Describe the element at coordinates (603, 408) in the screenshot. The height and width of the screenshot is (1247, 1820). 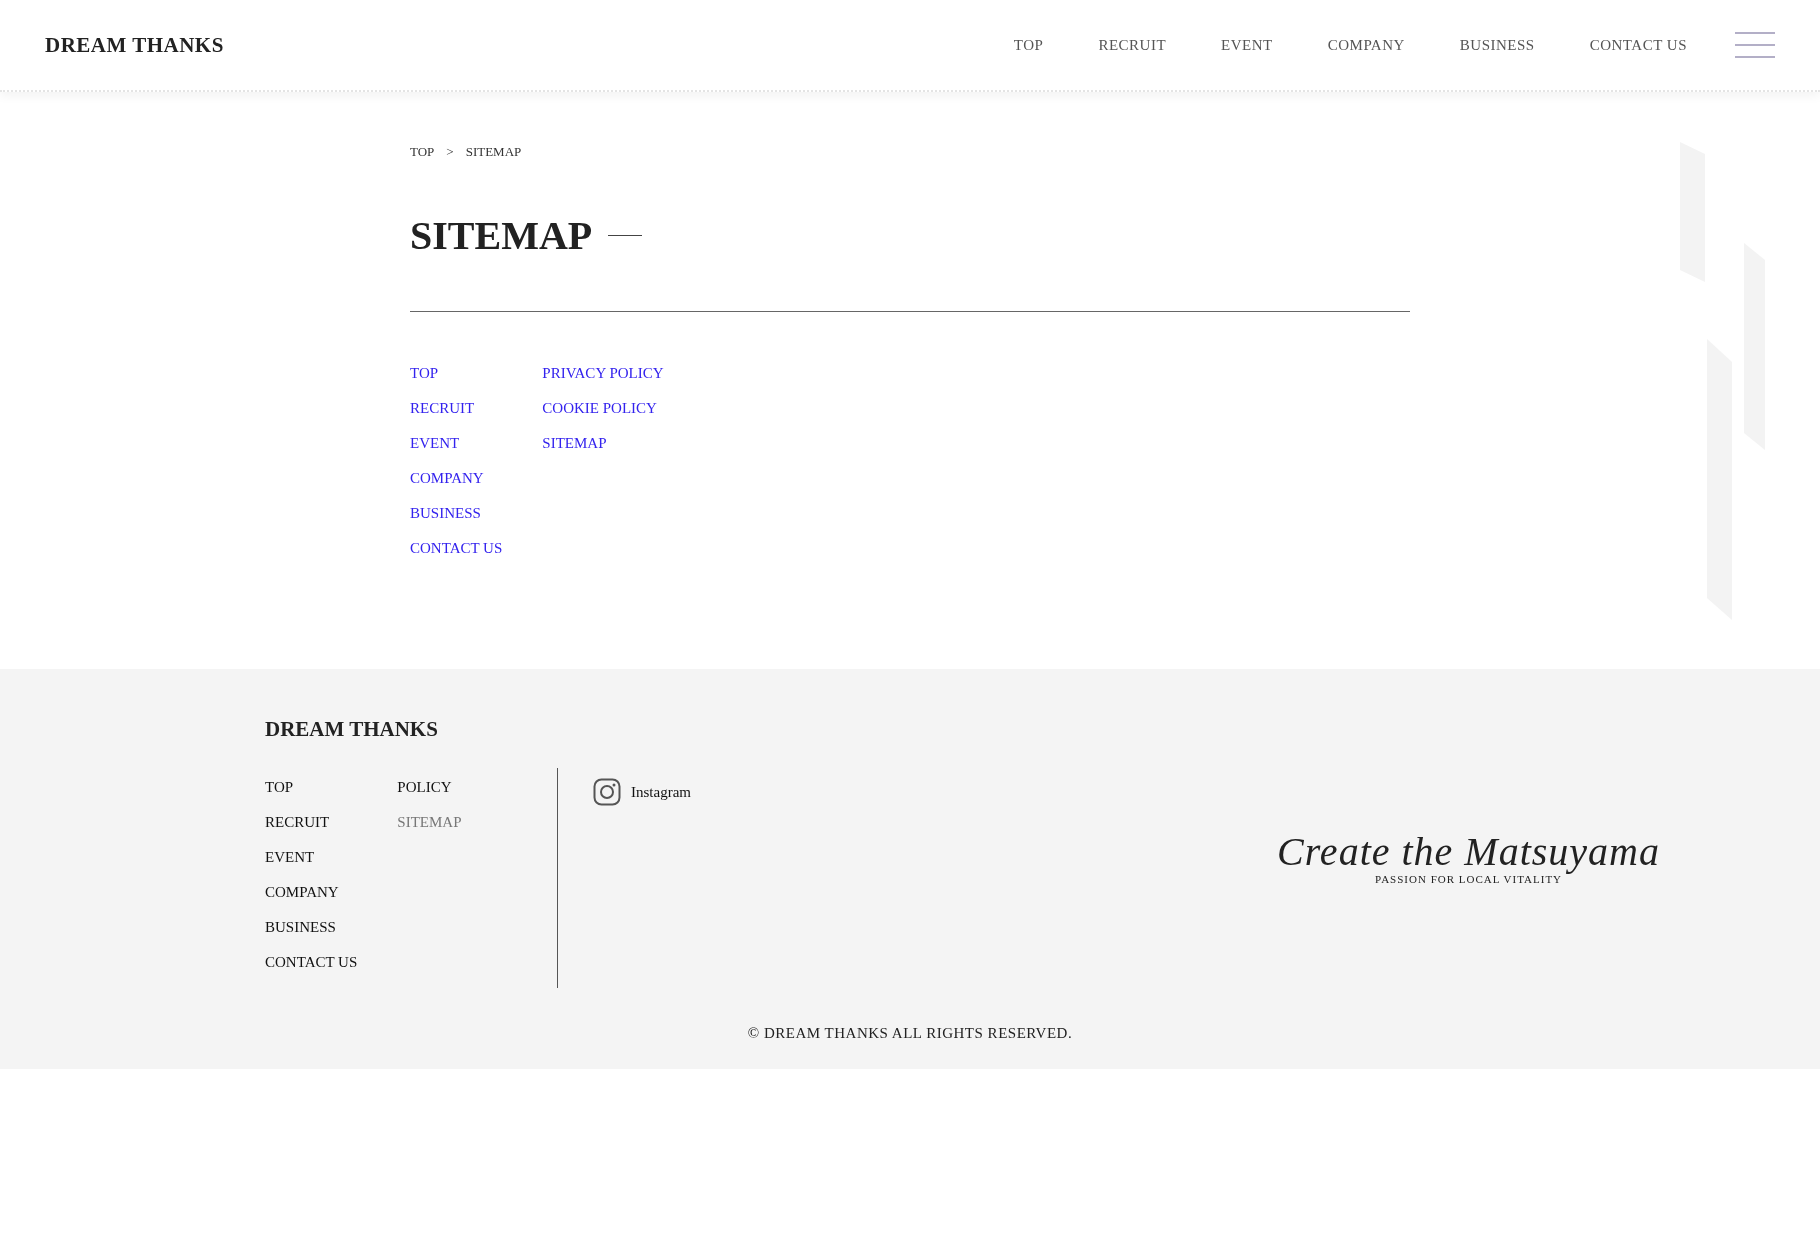
I see `page-link: COOKIE POLICY` at that location.